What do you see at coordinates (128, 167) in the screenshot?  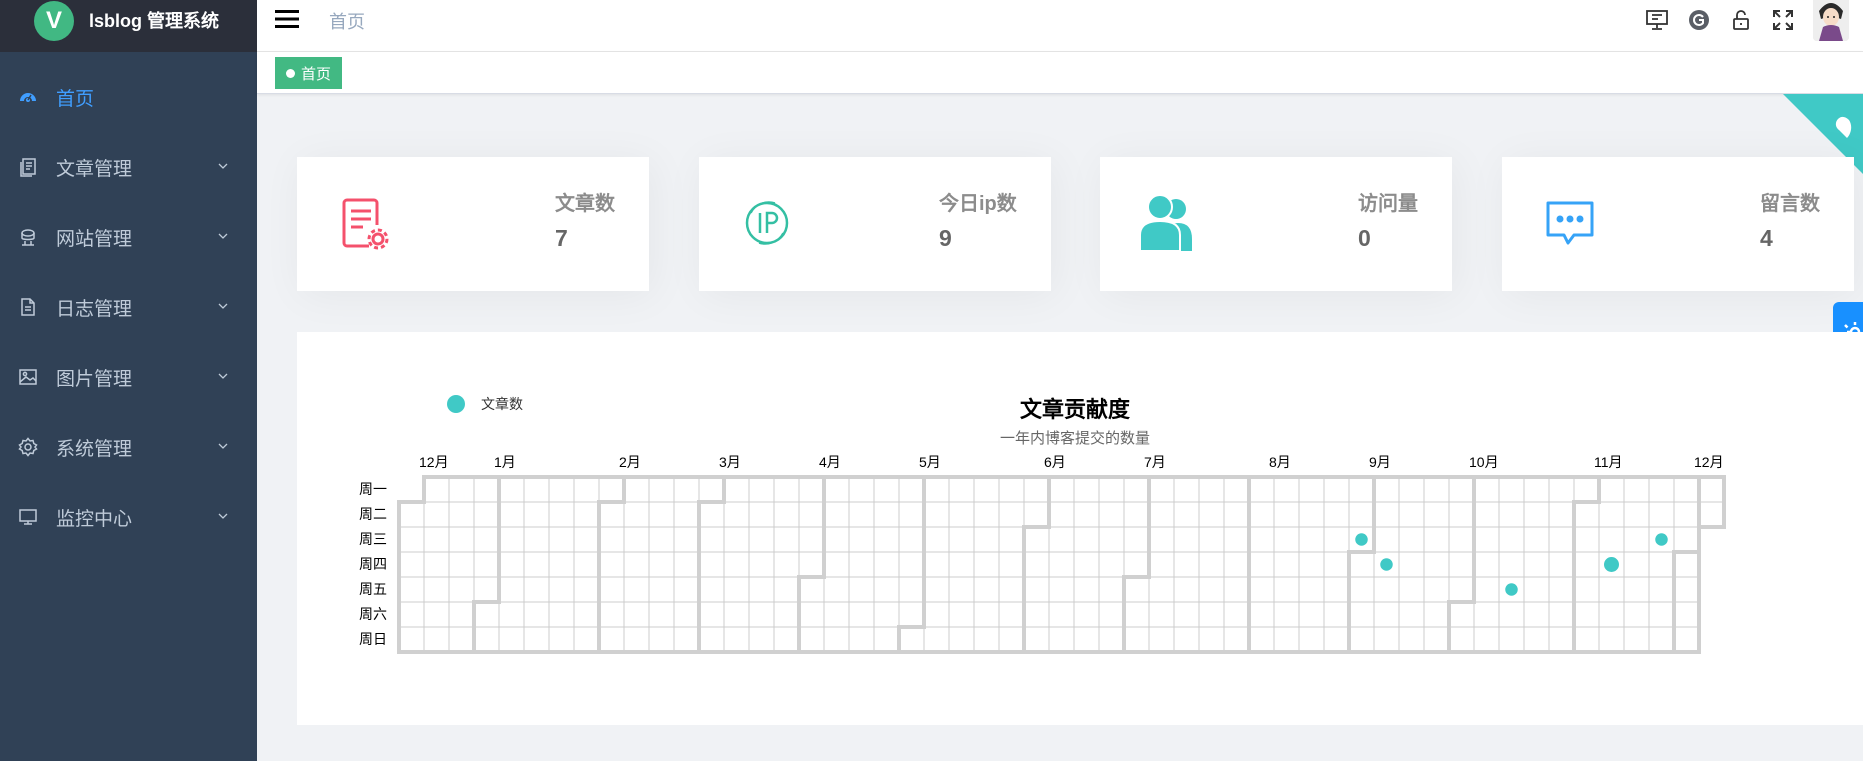 I see `sidebar-item-articles: 文章管理` at bounding box center [128, 167].